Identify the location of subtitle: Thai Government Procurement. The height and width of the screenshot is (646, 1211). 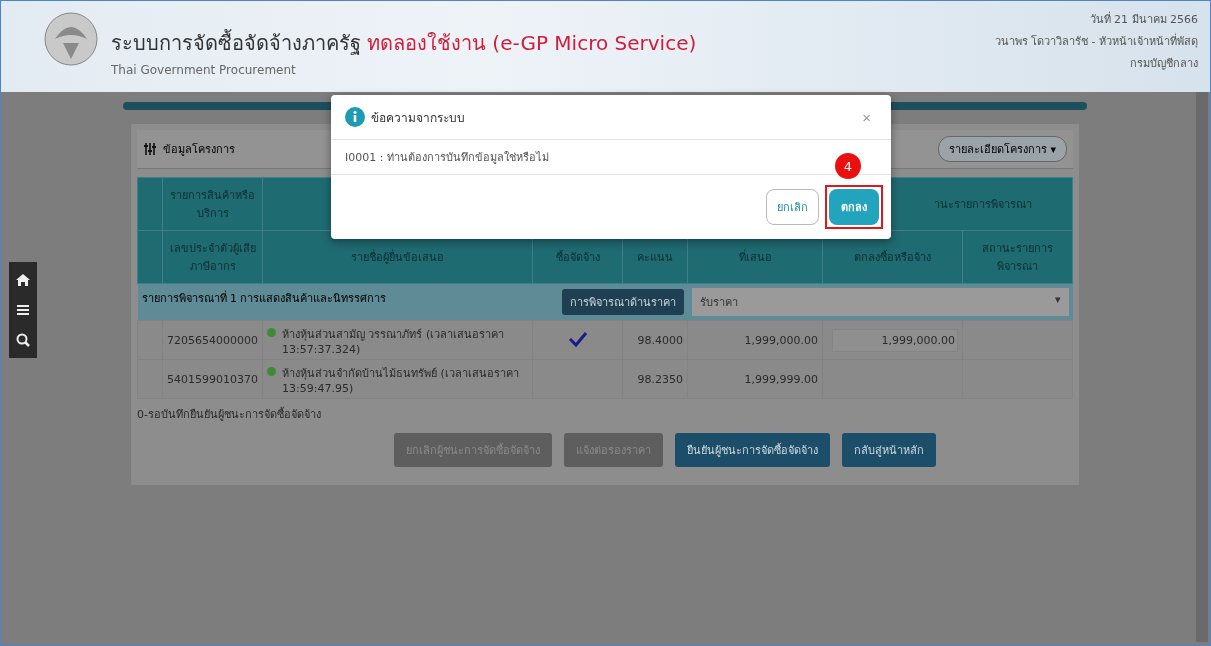
(204, 70).